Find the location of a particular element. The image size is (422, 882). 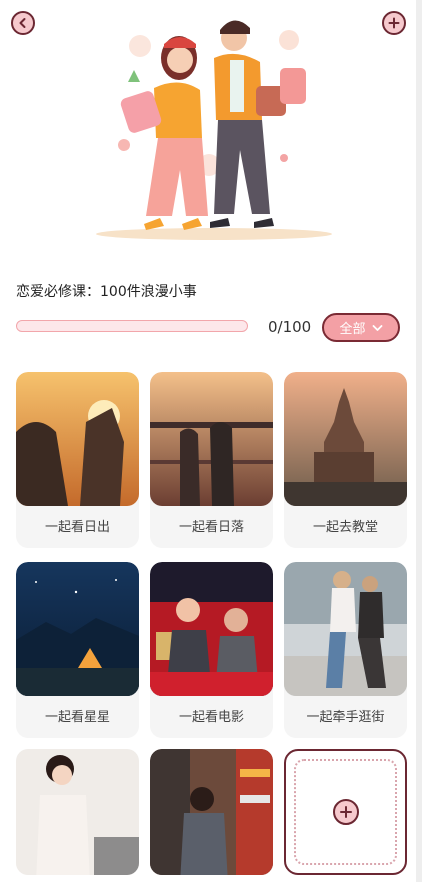

card-sunrise: 一起看日出 is located at coordinates (77, 460).